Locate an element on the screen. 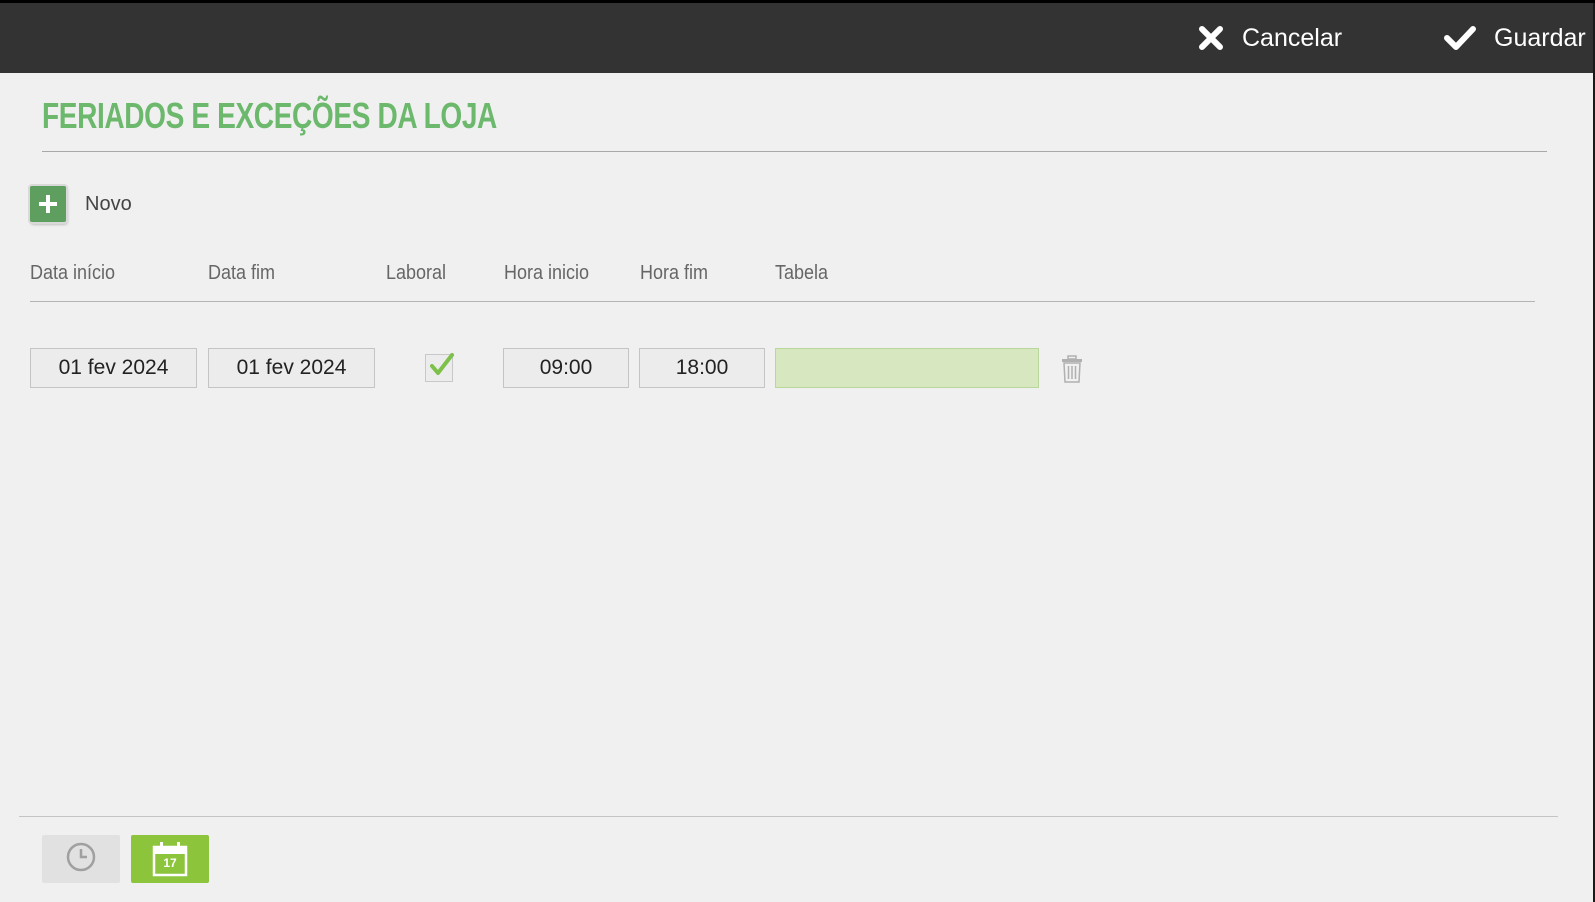  laboral-checkbox is located at coordinates (439, 367).